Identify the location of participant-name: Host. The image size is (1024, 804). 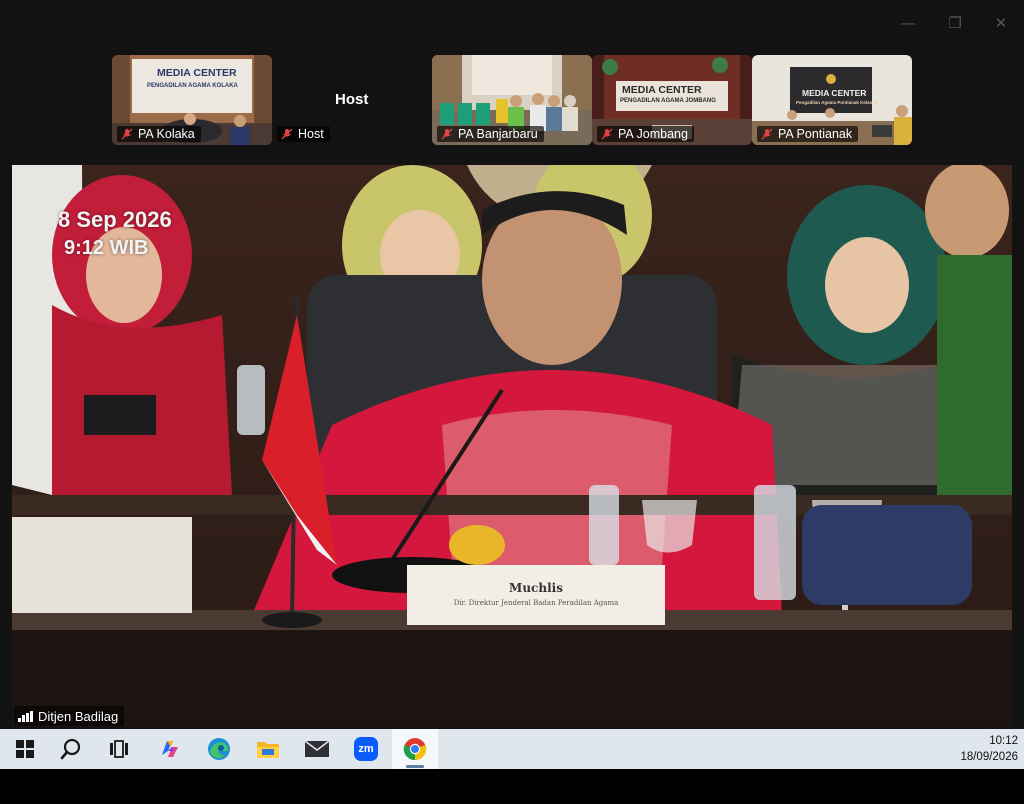
(311, 134).